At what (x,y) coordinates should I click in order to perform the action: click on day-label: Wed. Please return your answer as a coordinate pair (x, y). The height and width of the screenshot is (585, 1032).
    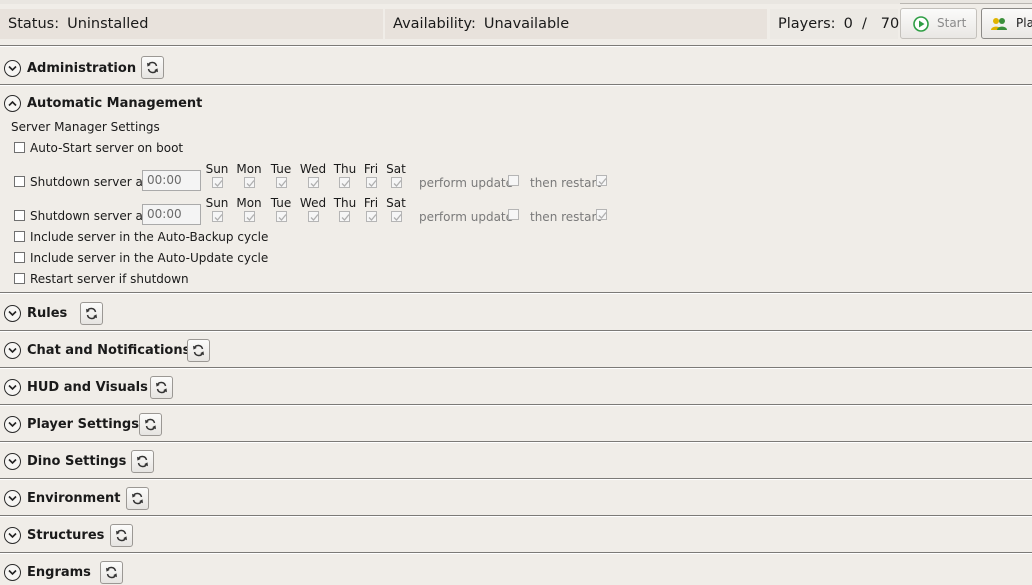
    Looking at the image, I should click on (313, 169).